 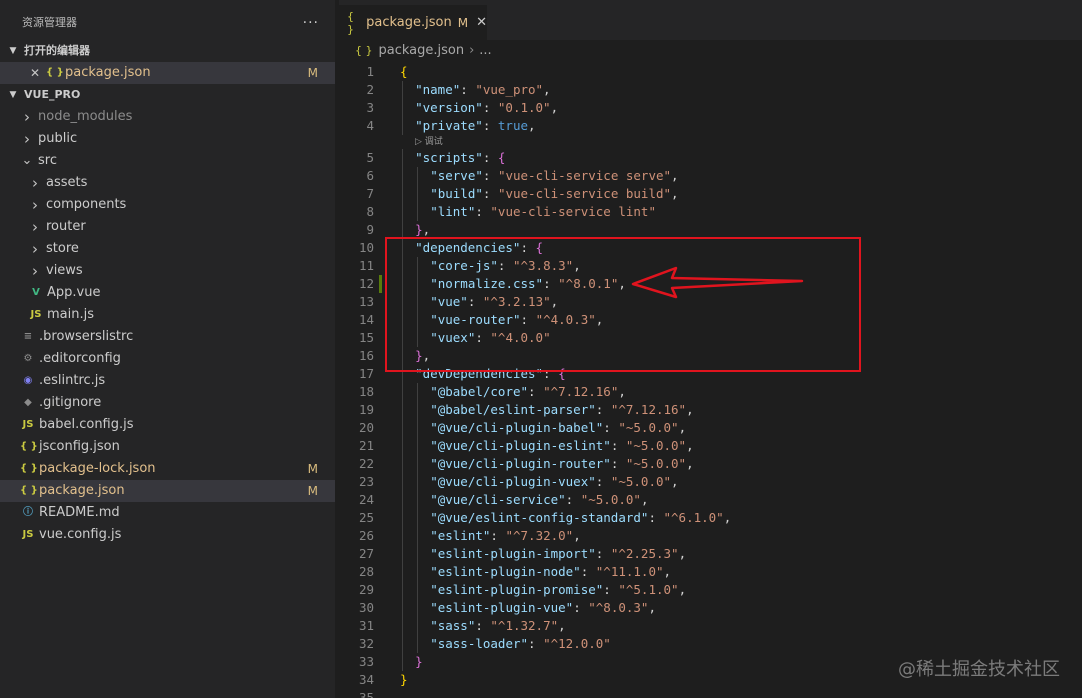 What do you see at coordinates (67, 182) in the screenshot?
I see `file-label: assets` at bounding box center [67, 182].